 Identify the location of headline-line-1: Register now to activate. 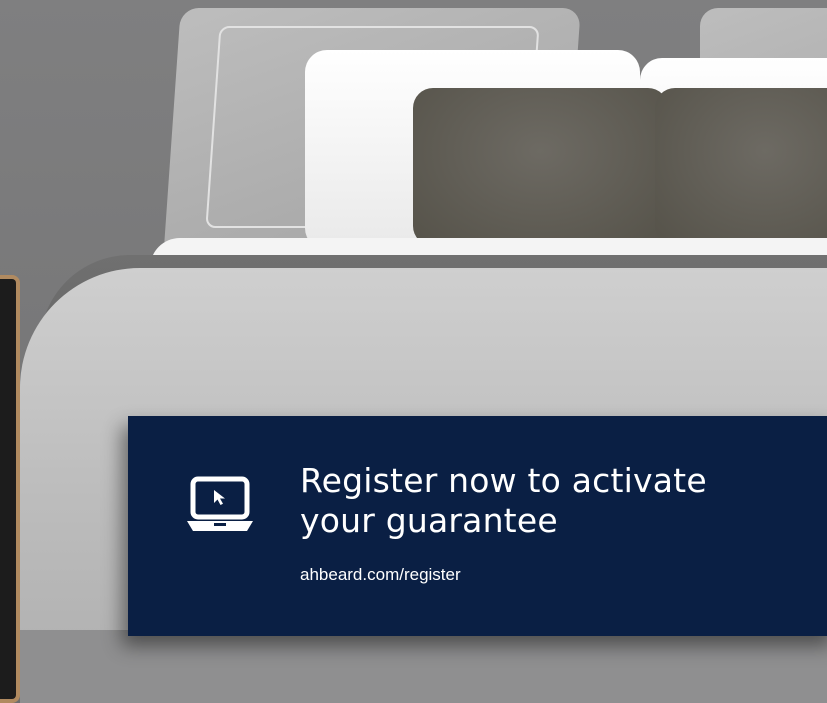
(503, 480).